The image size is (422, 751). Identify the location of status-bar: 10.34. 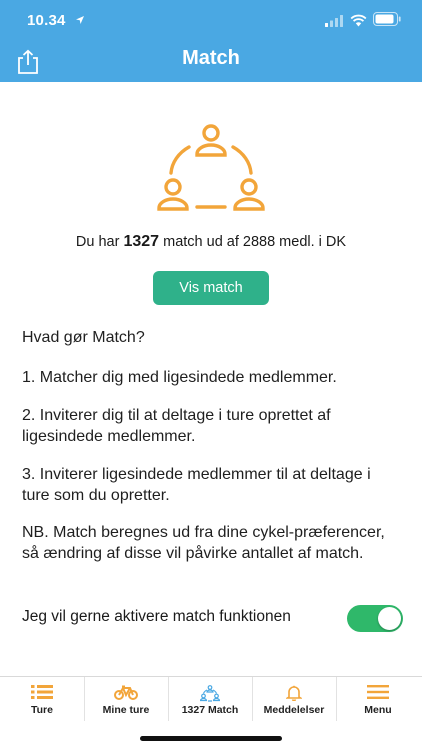
(211, 20).